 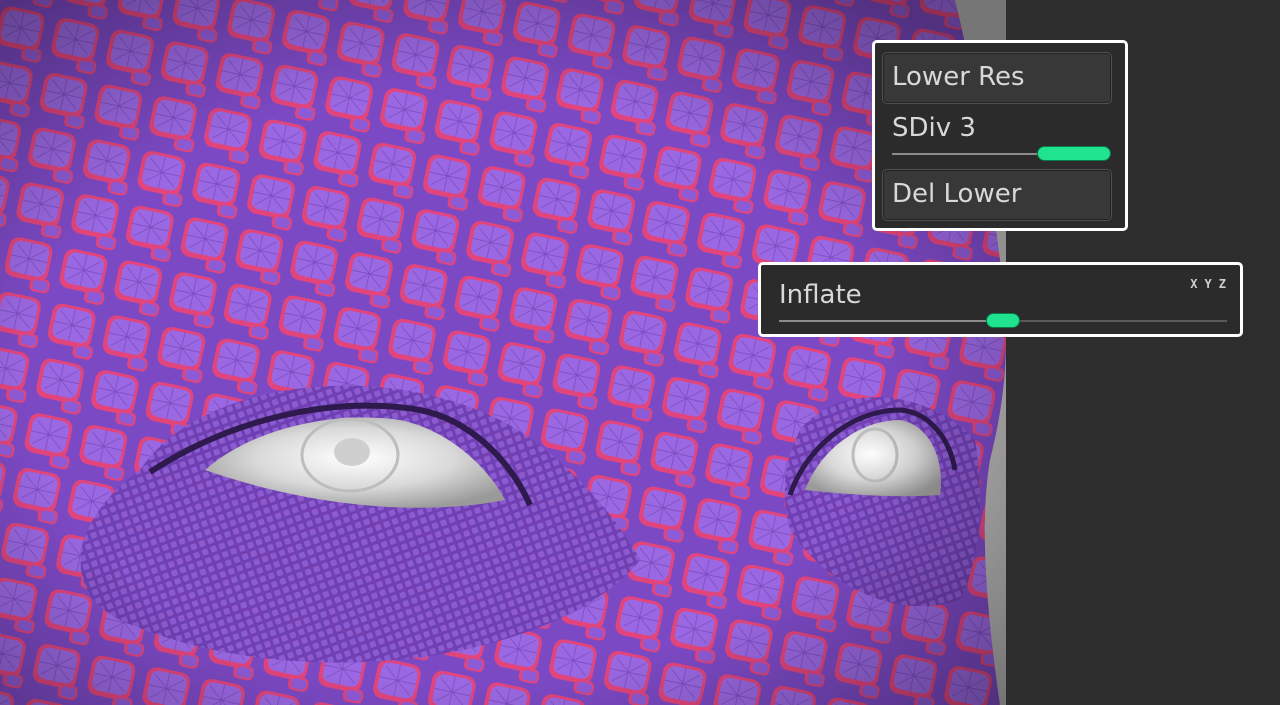 What do you see at coordinates (1193, 284) in the screenshot?
I see `axis-x-toggle: X` at bounding box center [1193, 284].